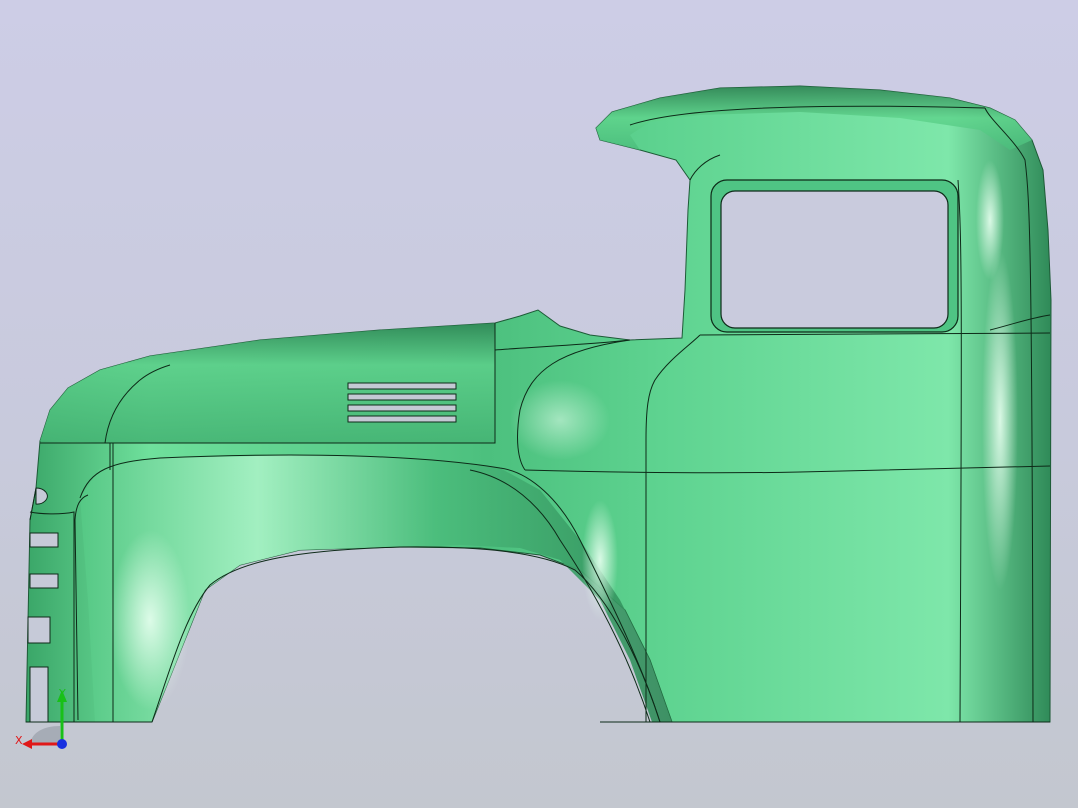  I want to click on x-axis-arrow-icon, so click(27, 744).